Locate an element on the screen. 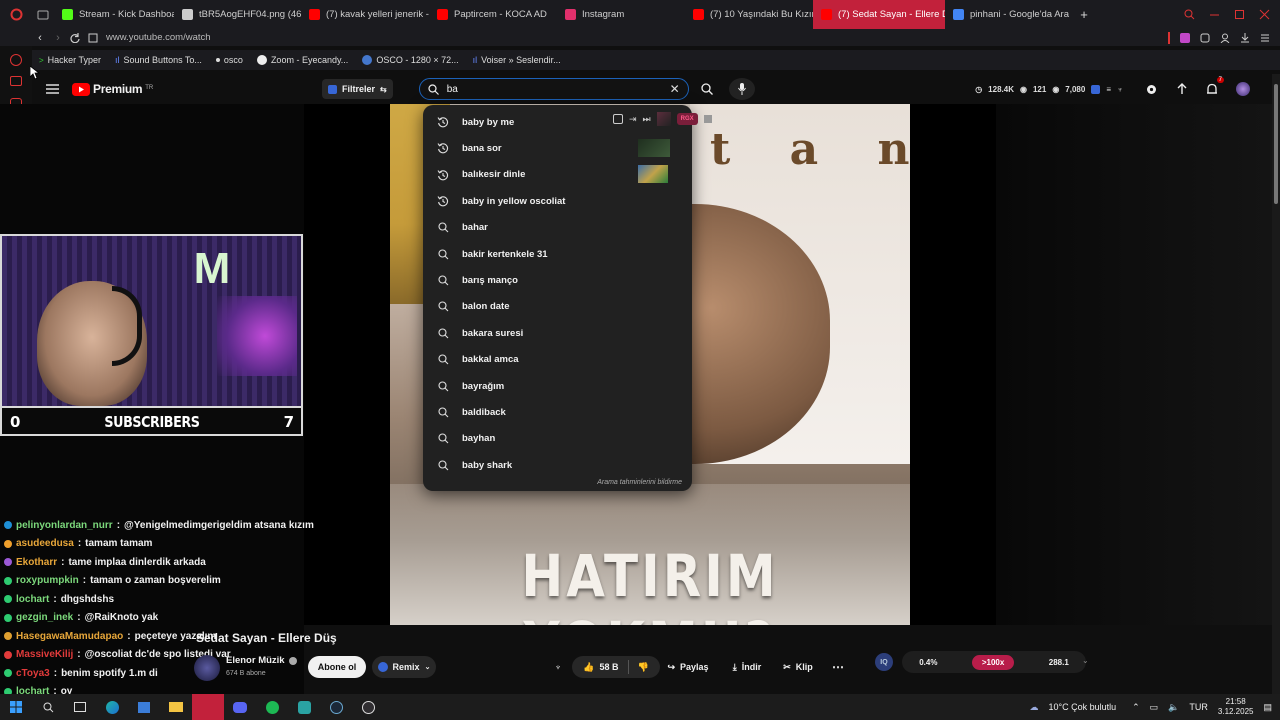 The height and width of the screenshot is (720, 1280). notifications-bell-icon: 7 is located at coordinates (1215, 86).